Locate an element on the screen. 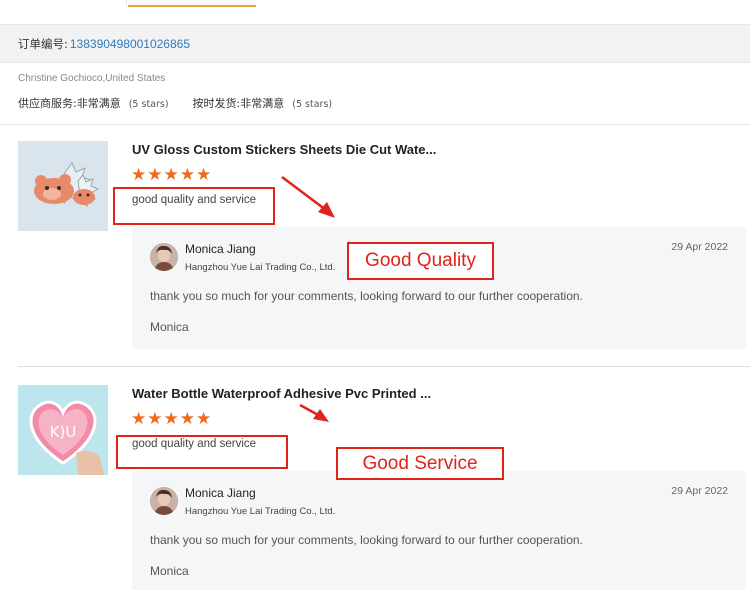 The height and width of the screenshot is (590, 750). svg-text: K)U is located at coordinates (63, 432).